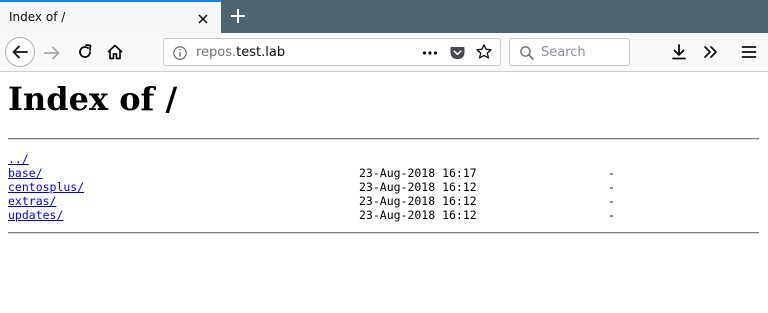 This screenshot has width=768, height=313. I want to click on search-placeholder: Search, so click(563, 52).